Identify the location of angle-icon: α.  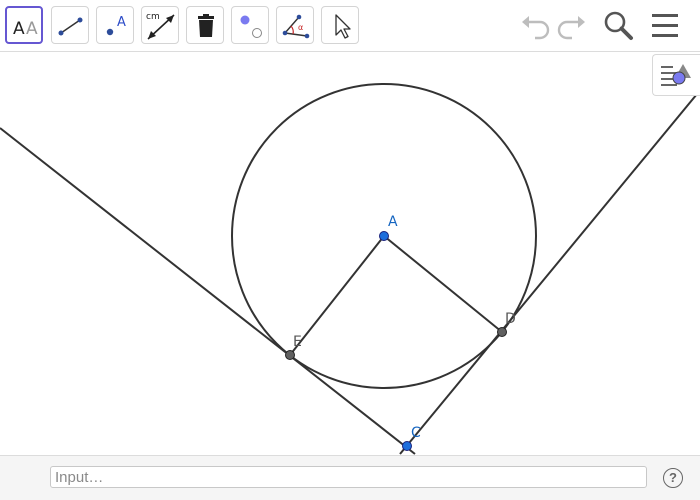
(296, 26).